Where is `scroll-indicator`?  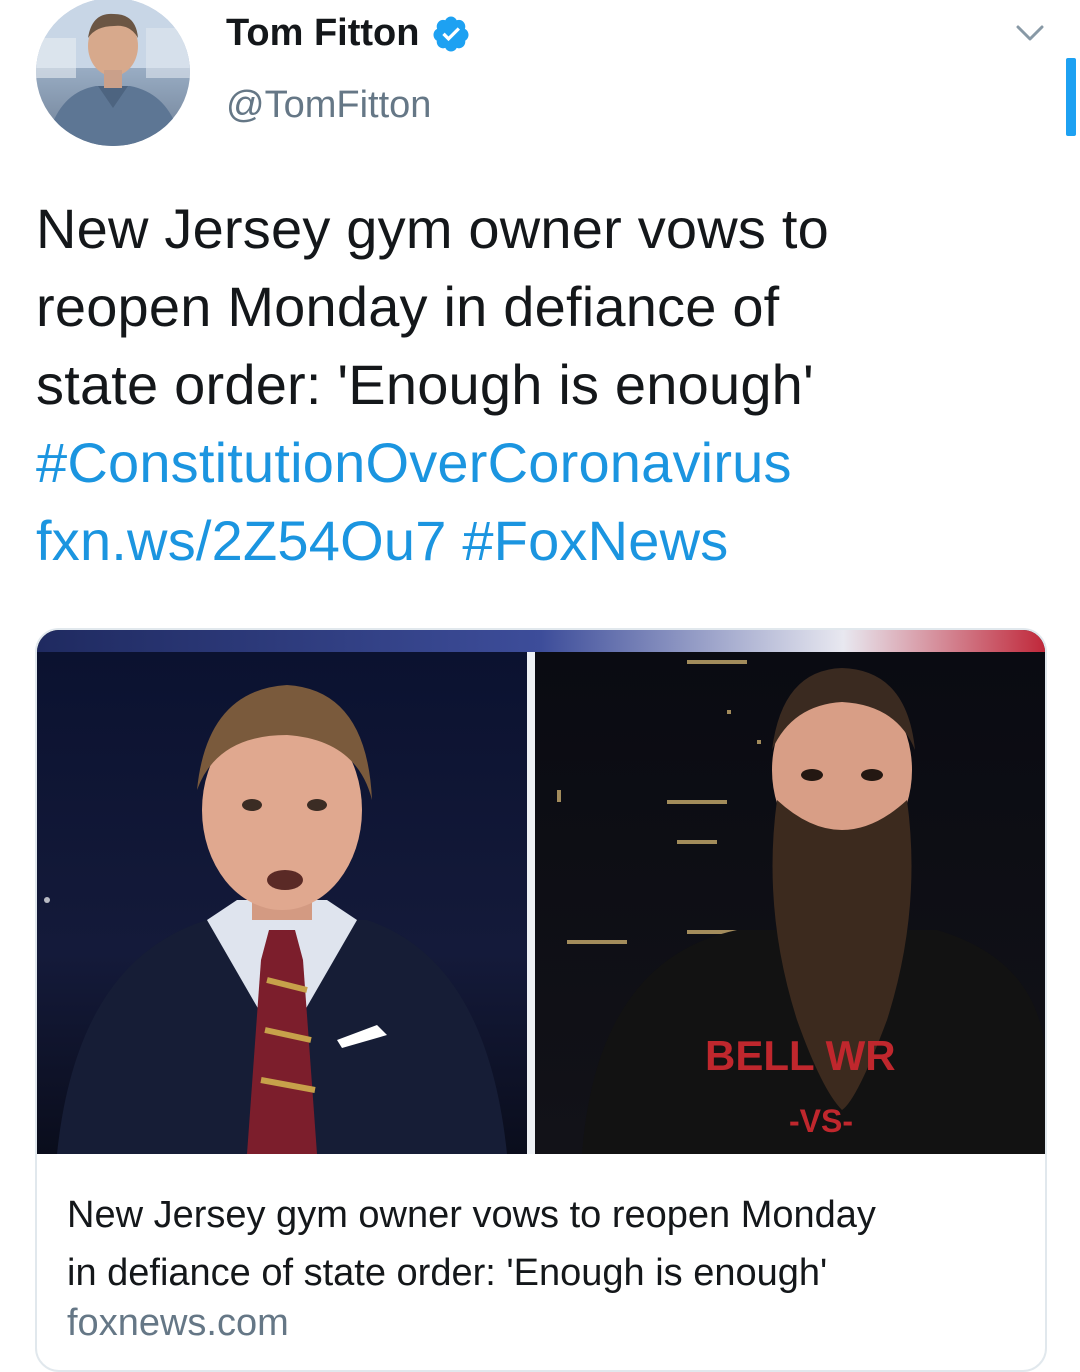
scroll-indicator is located at coordinates (1071, 97).